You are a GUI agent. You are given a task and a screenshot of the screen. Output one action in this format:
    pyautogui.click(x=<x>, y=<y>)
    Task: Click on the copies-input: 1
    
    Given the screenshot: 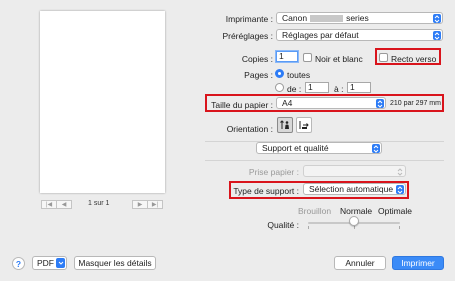 What is the action you would take?
    pyautogui.click(x=287, y=56)
    